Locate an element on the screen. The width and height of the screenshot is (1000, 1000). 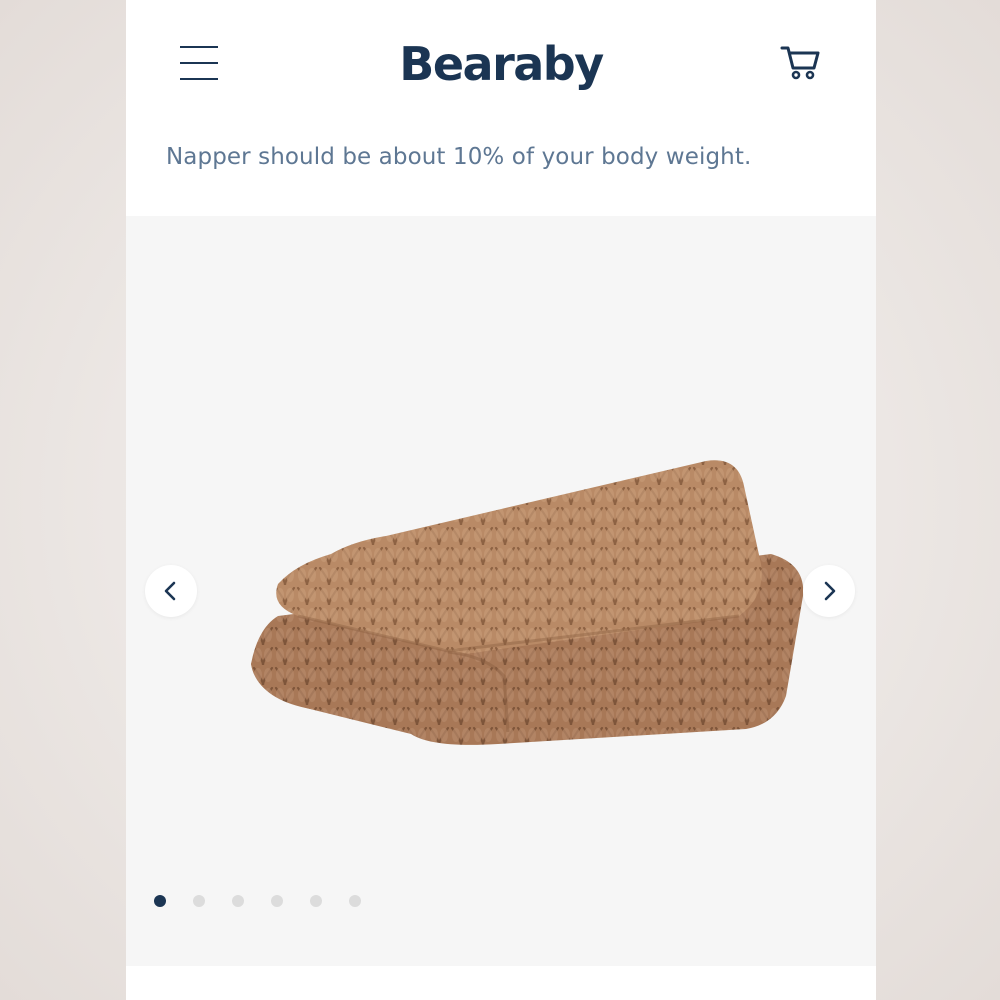
previous-image-button is located at coordinates (171, 591).